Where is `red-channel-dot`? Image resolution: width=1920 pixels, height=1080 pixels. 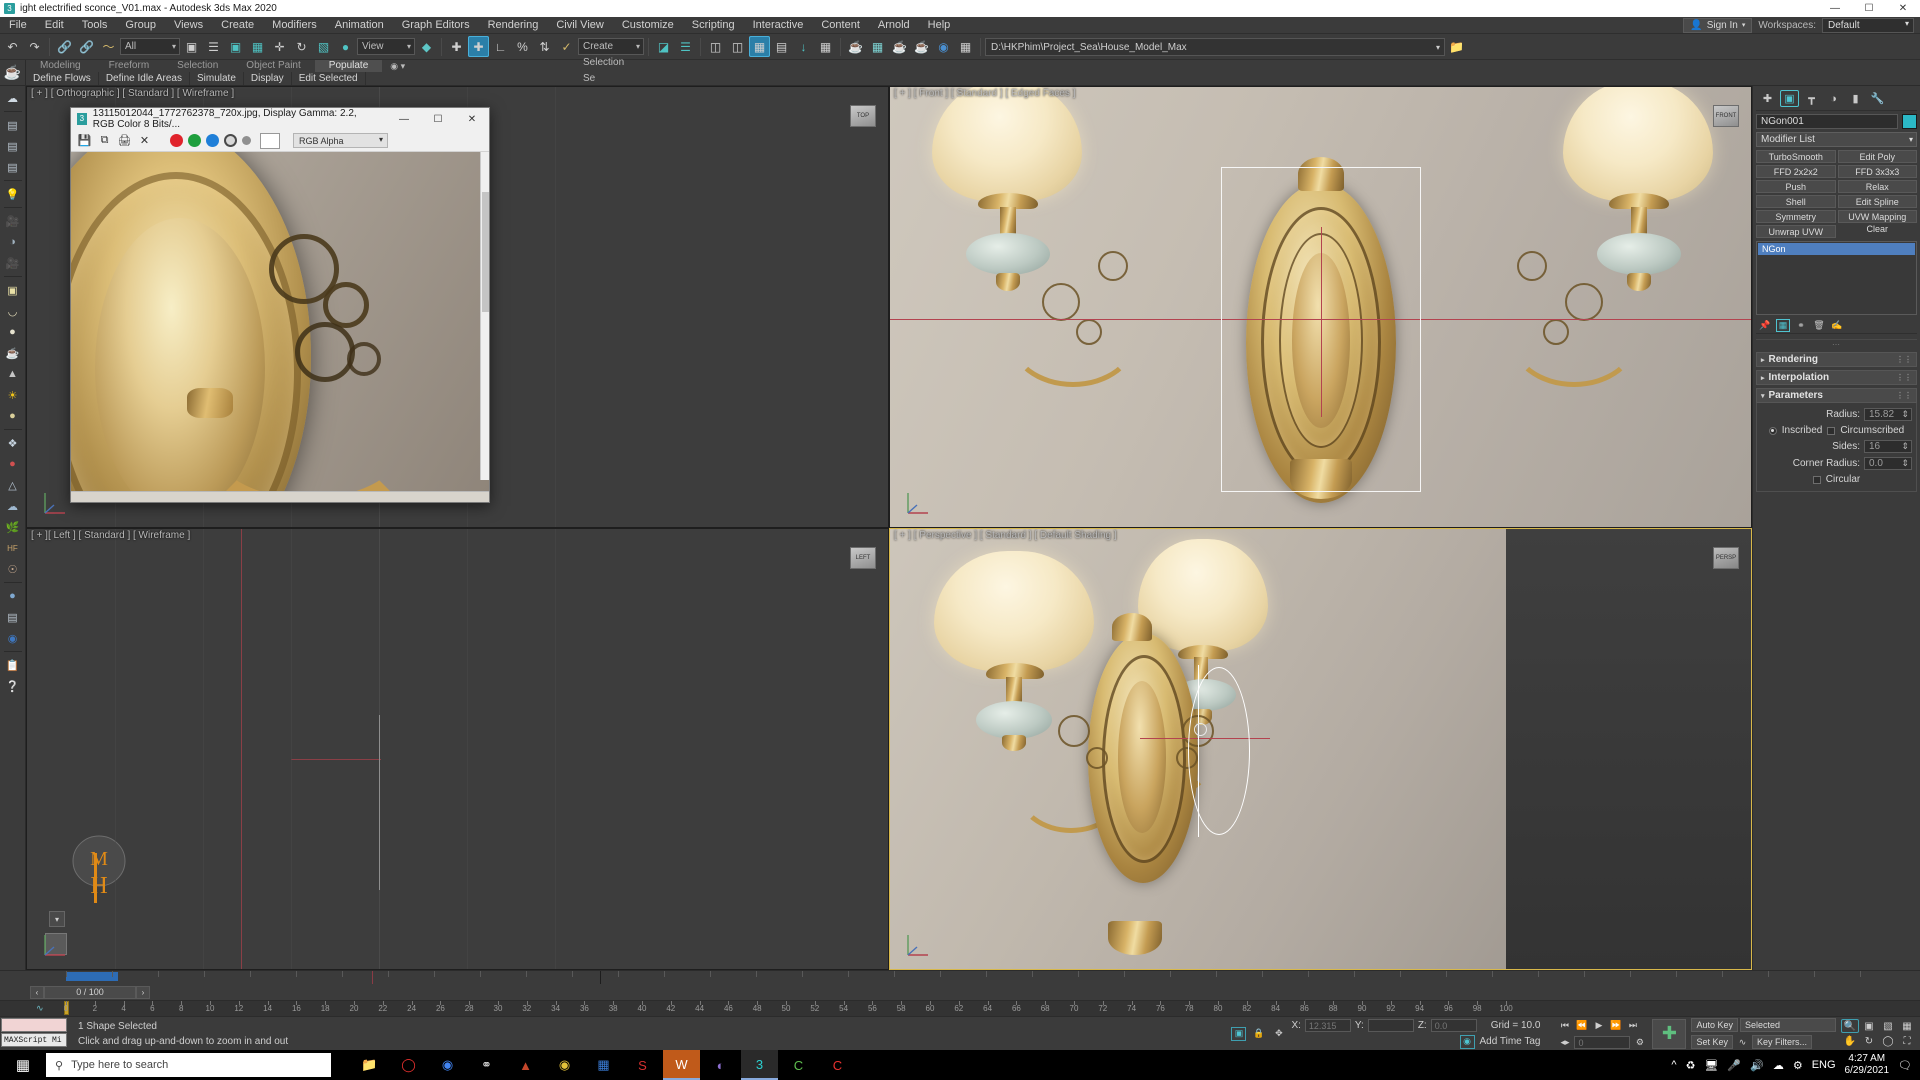
red-channel-dot is located at coordinates (176, 140).